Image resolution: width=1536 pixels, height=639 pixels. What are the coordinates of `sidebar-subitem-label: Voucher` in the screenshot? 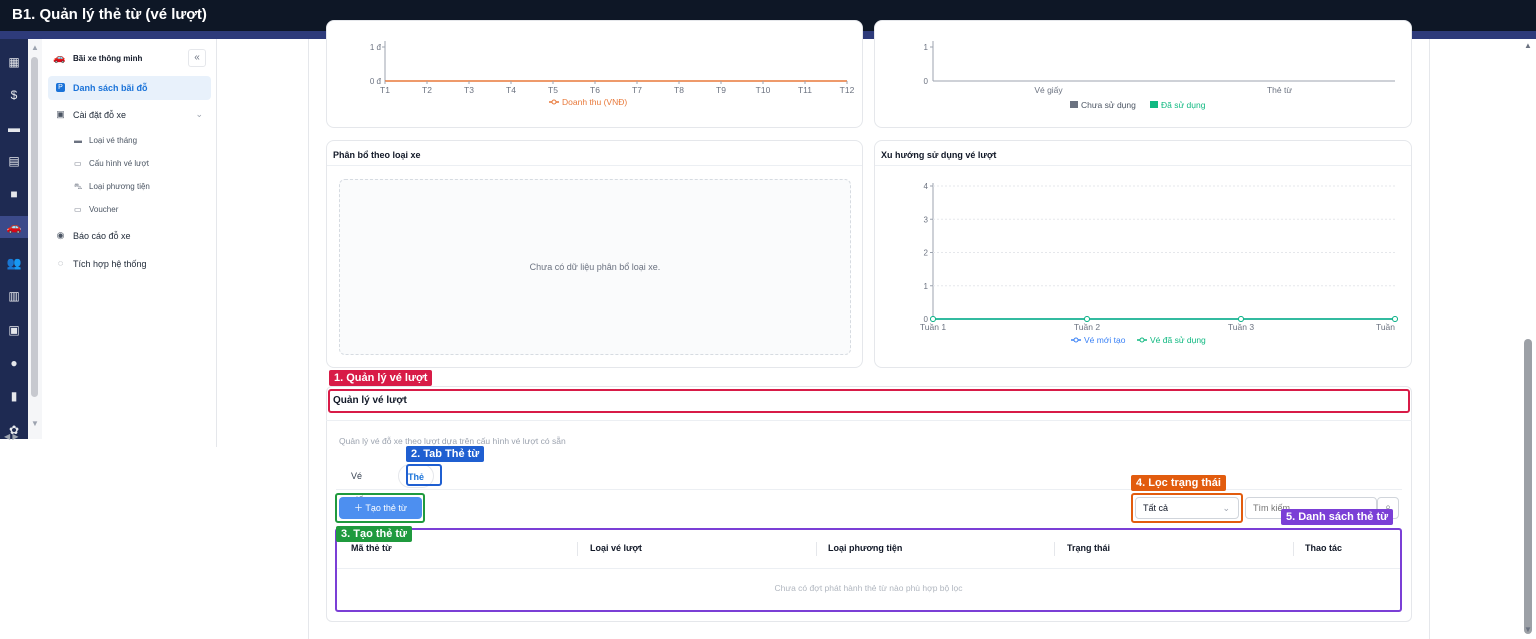 It's located at (104, 209).